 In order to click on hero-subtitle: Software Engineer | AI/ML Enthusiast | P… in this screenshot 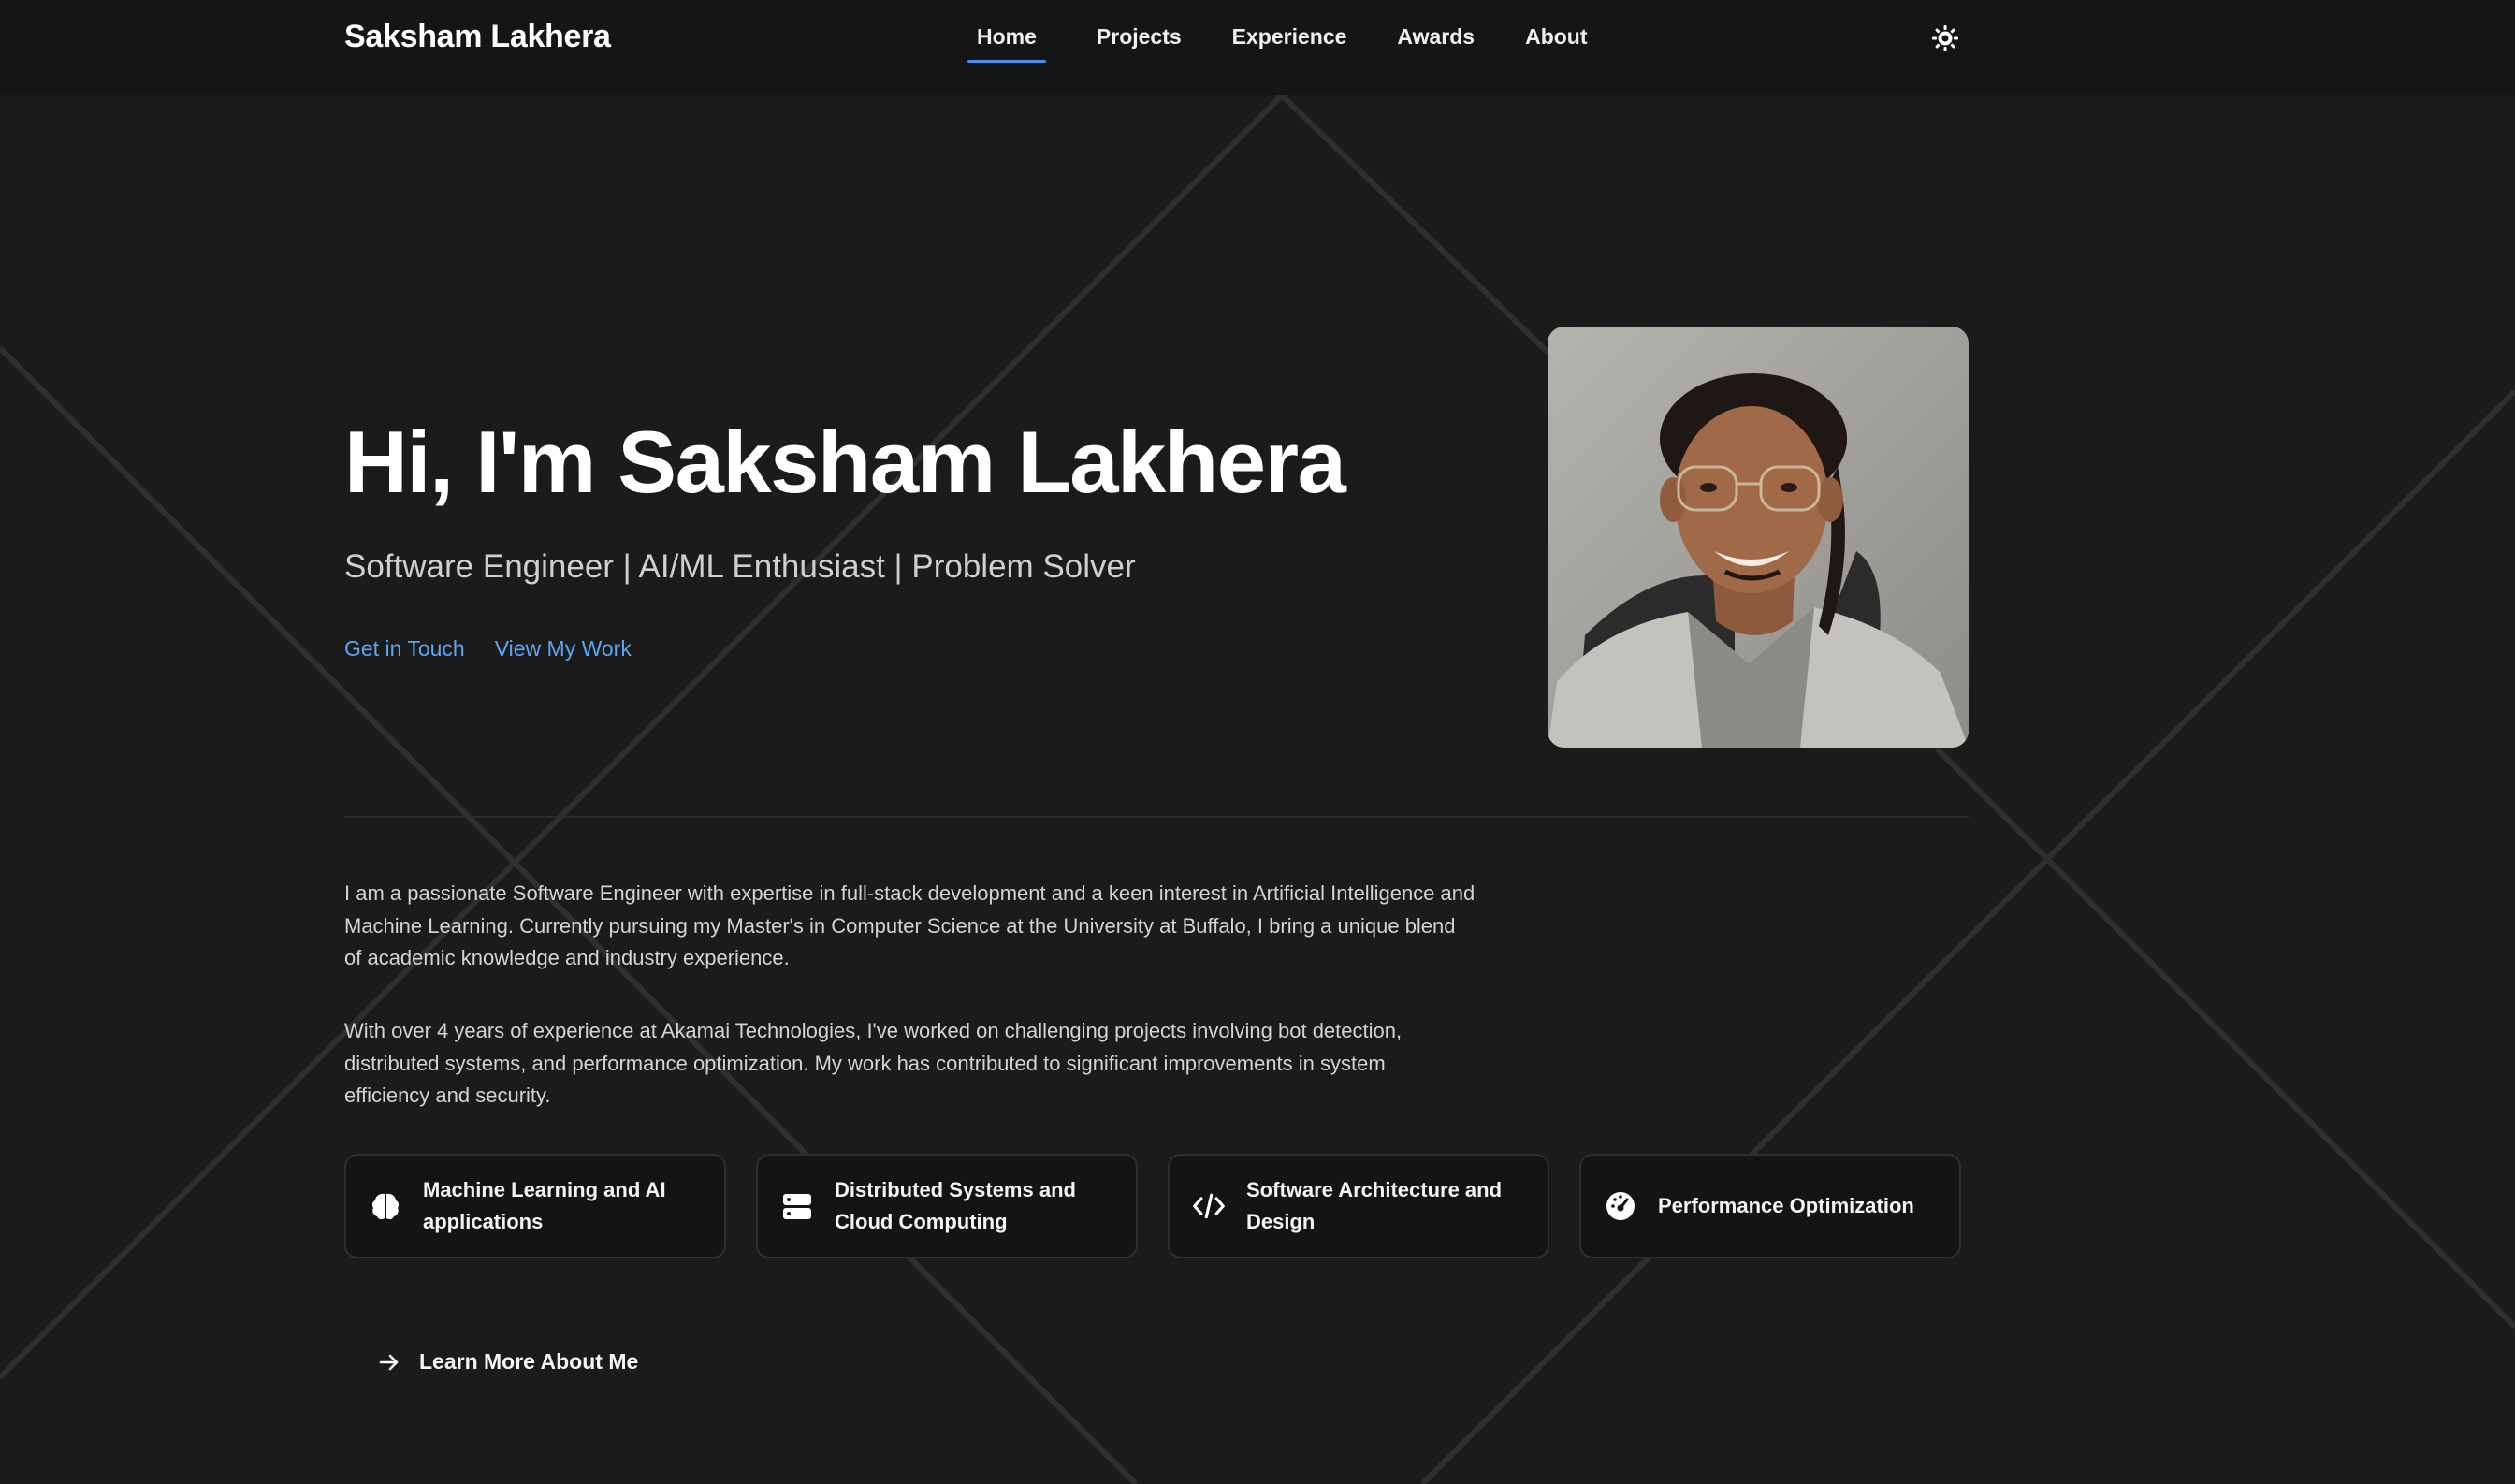, I will do `click(740, 566)`.